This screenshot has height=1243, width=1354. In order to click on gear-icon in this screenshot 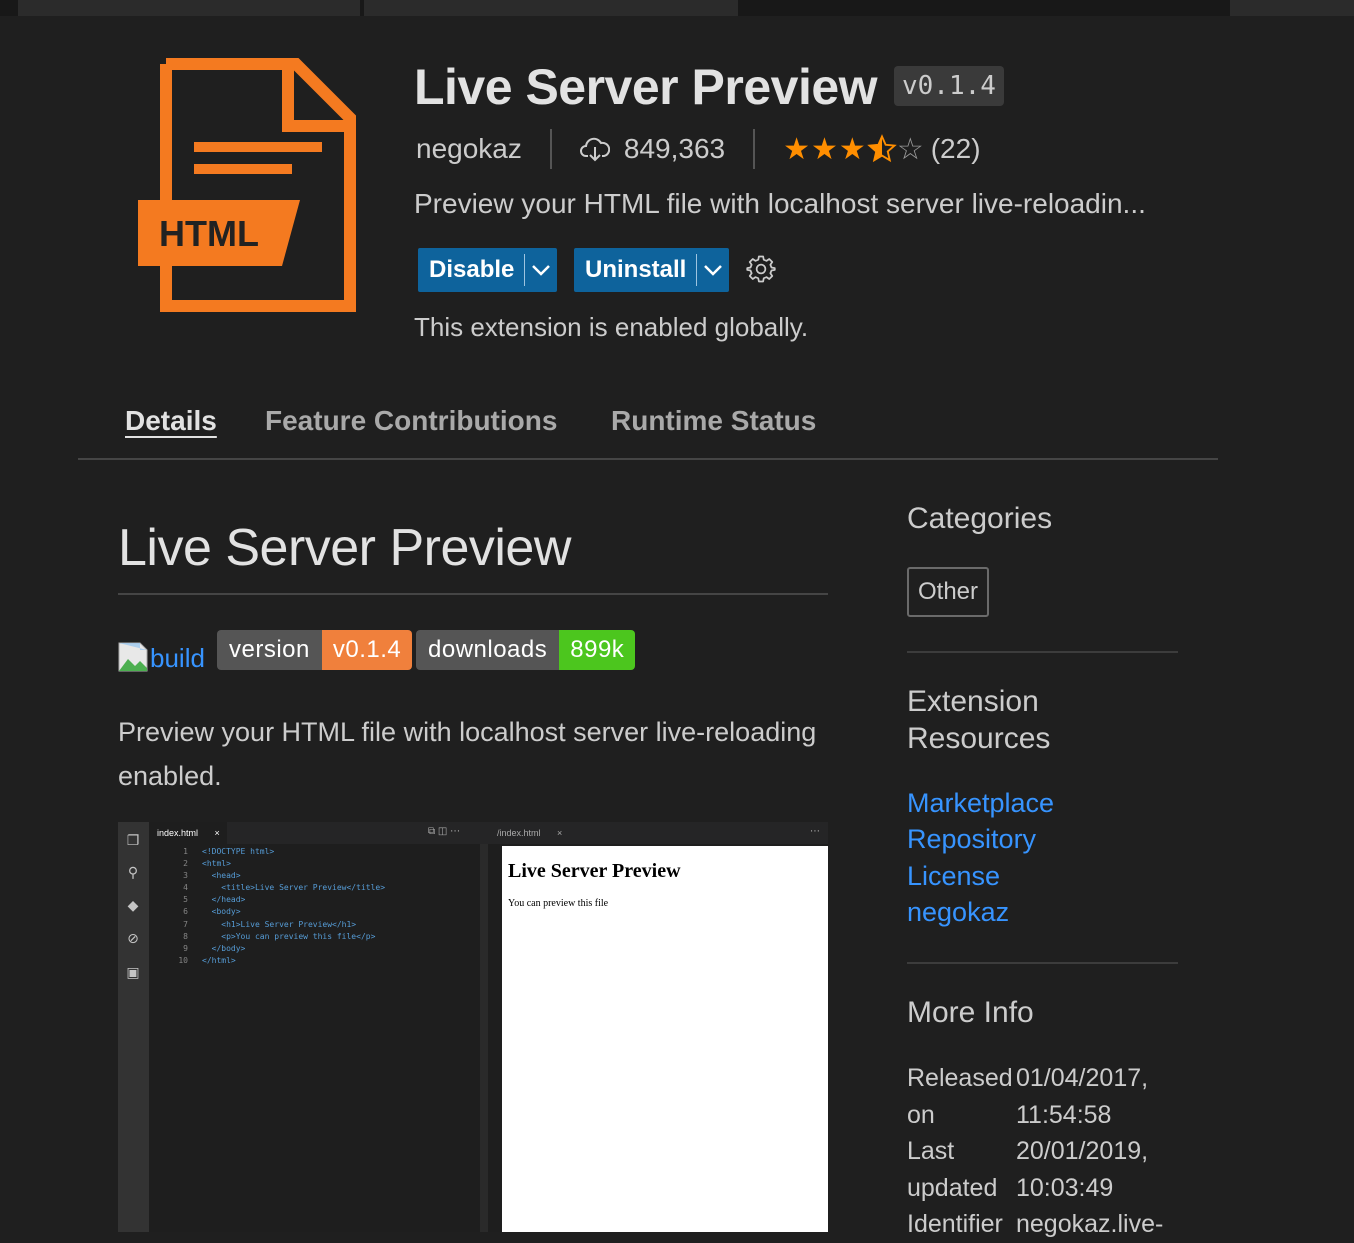, I will do `click(761, 269)`.